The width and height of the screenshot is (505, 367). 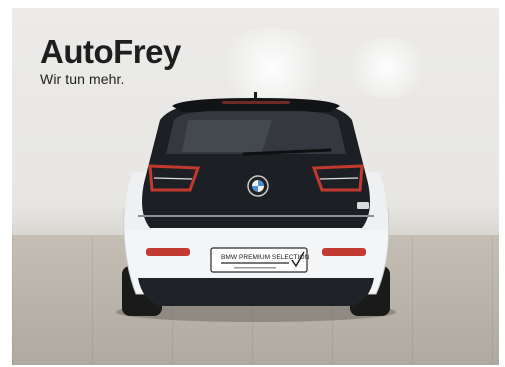 I want to click on diffuser, so click(x=256, y=292).